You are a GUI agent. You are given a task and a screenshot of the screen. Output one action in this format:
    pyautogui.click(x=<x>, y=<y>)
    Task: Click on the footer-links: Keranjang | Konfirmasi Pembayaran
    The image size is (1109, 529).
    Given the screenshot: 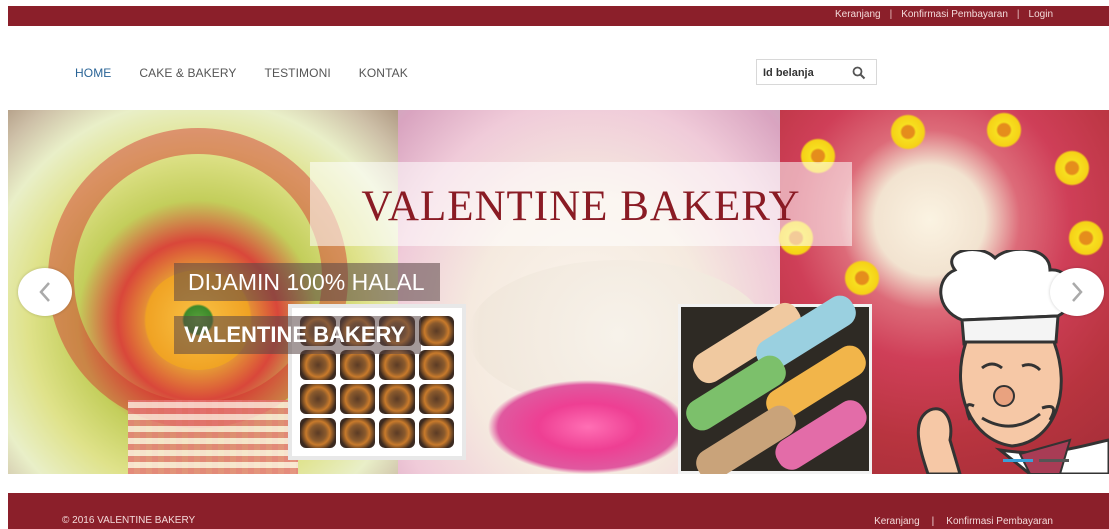 What is the action you would take?
    pyautogui.click(x=963, y=521)
    